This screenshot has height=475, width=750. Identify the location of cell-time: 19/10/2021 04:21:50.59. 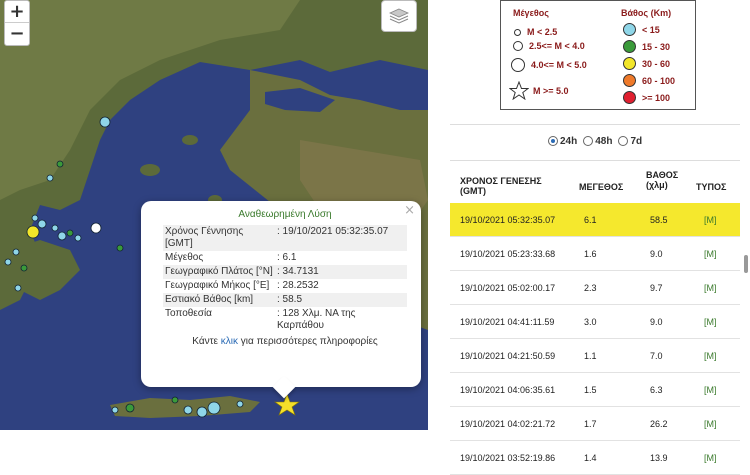
(508, 356).